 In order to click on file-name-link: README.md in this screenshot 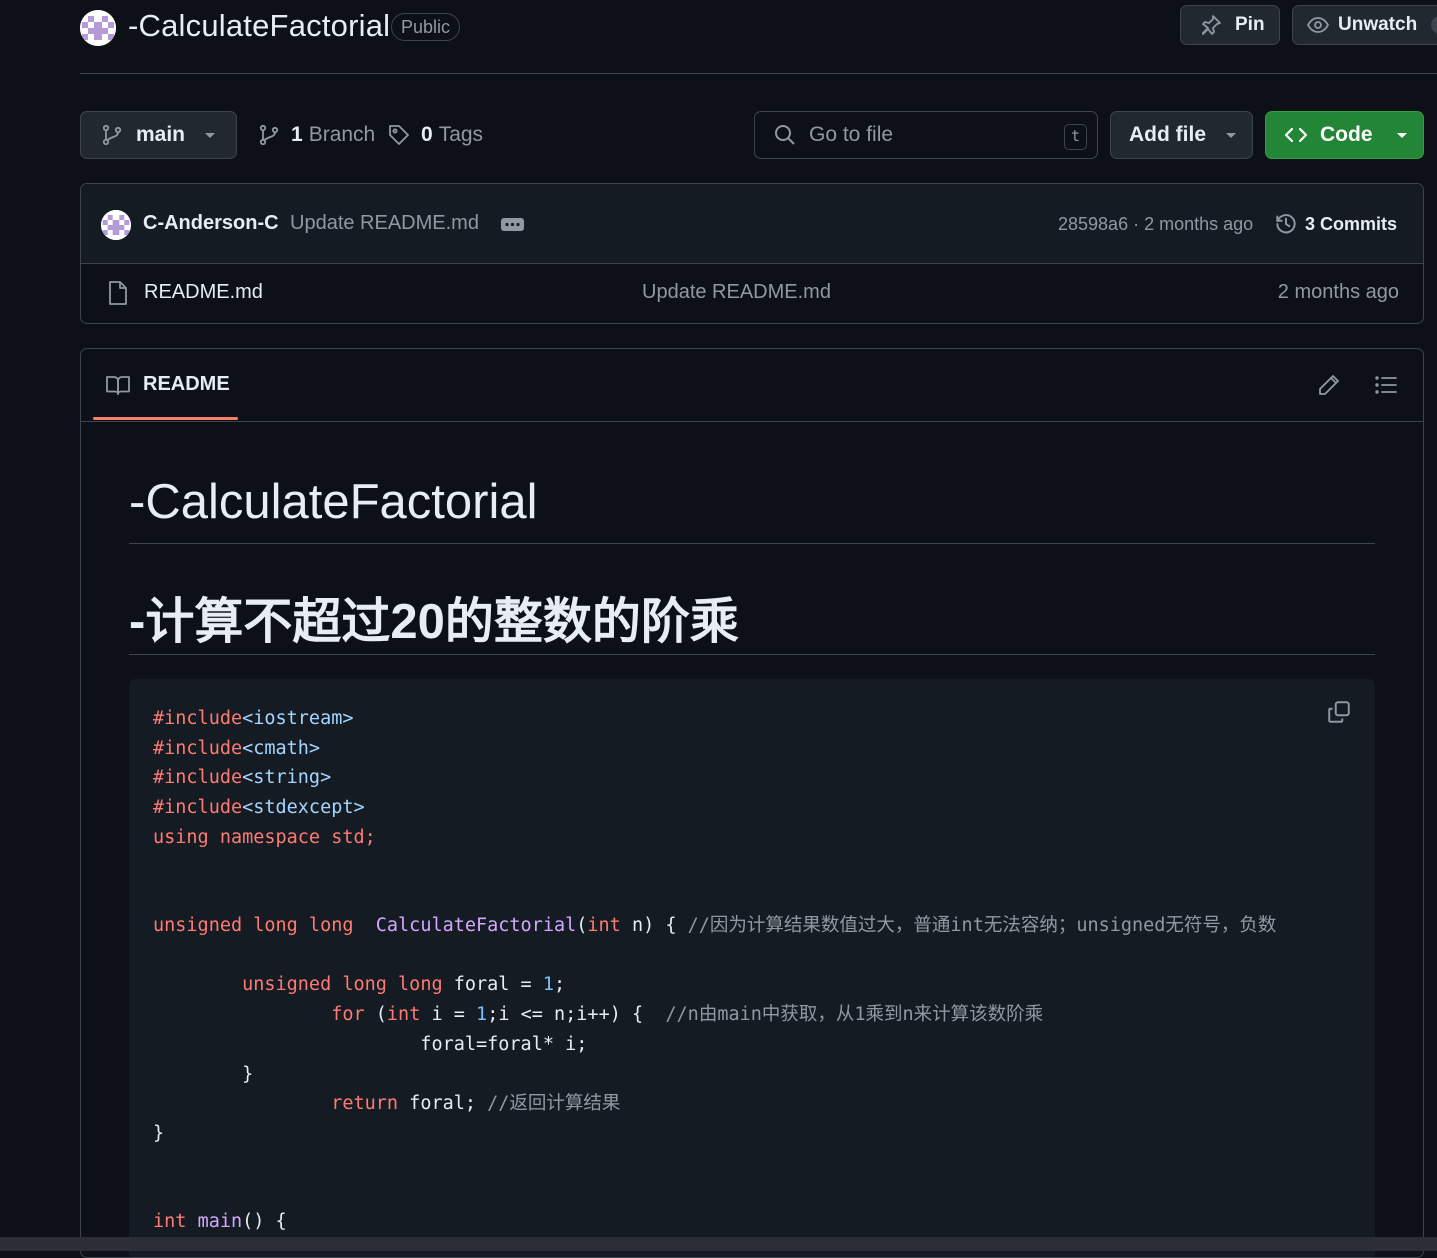, I will do `click(203, 292)`.